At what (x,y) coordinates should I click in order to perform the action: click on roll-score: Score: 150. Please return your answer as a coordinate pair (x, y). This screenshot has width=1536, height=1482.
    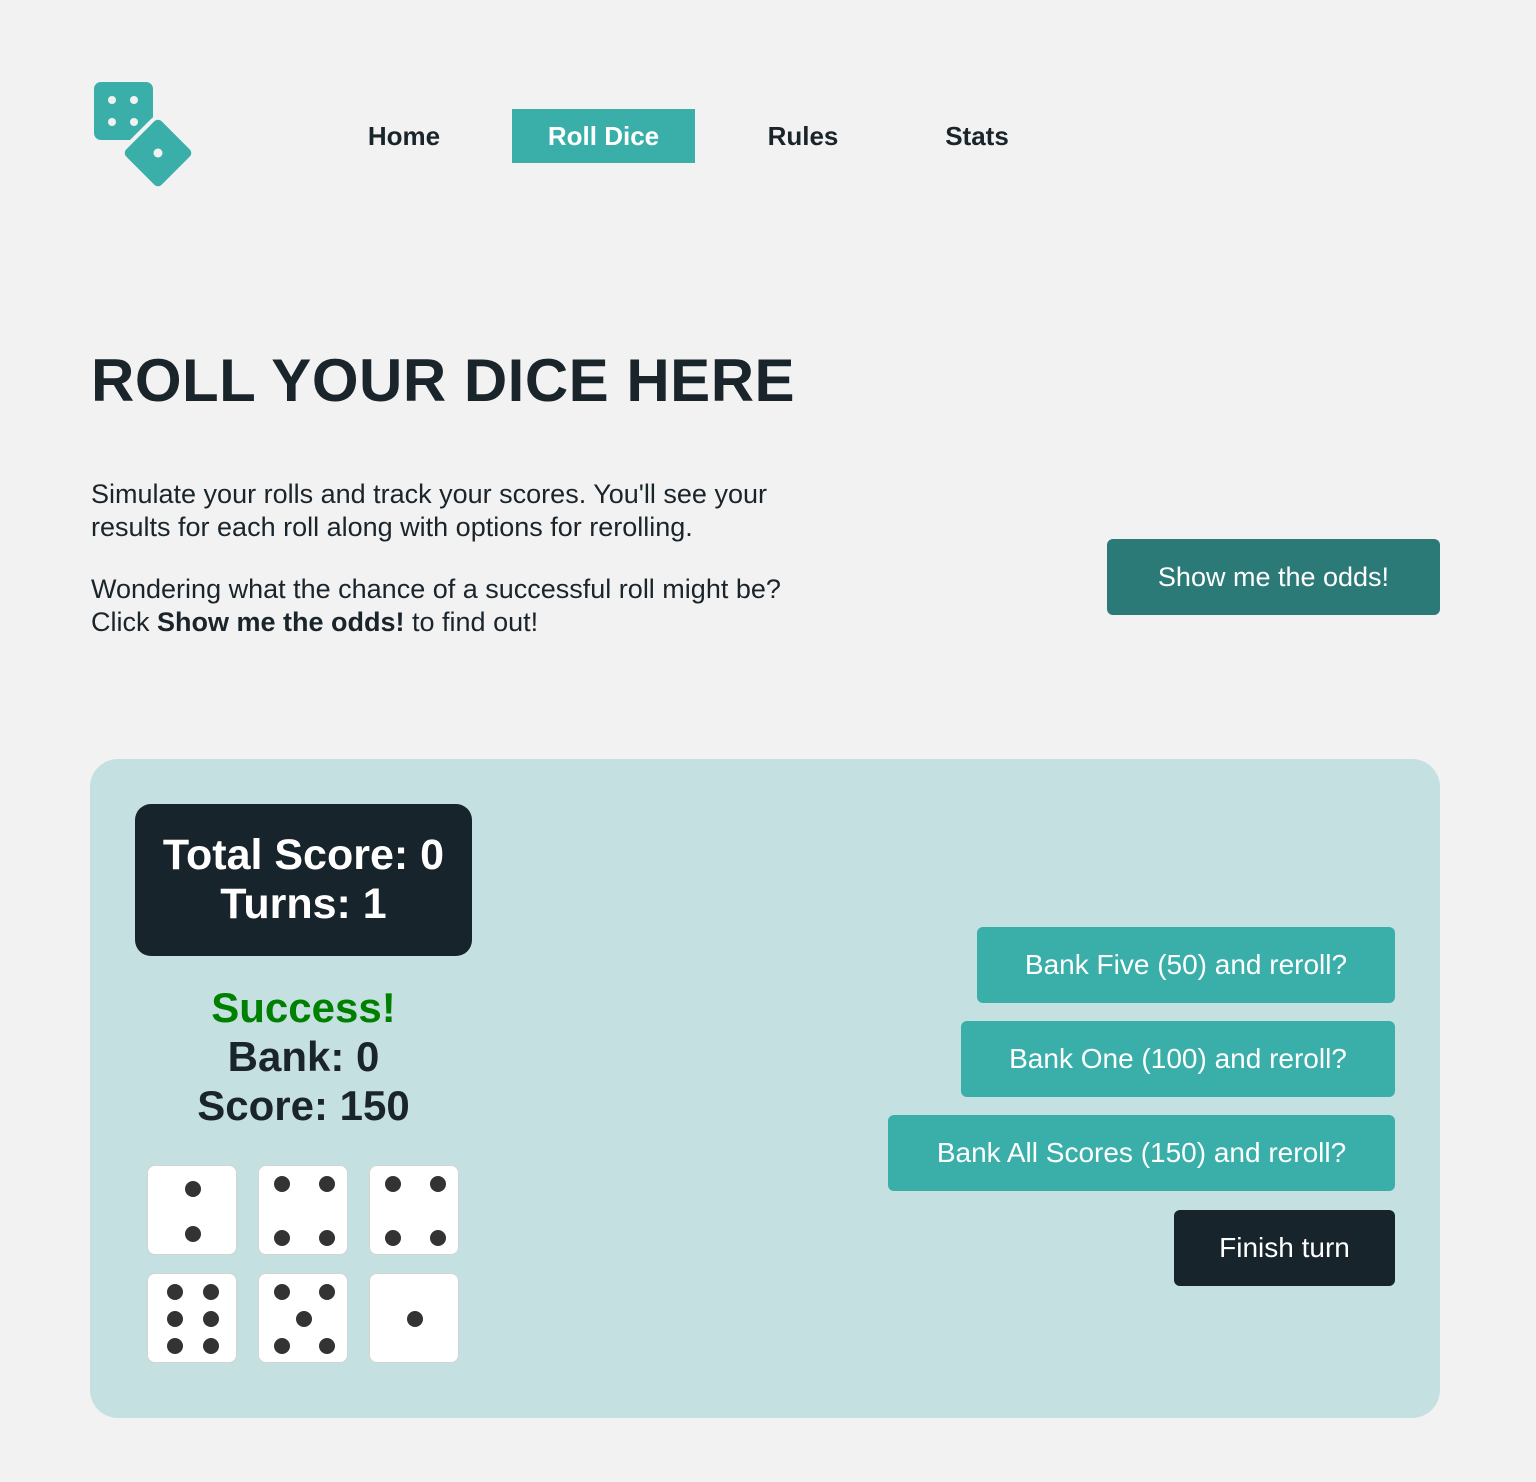
    Looking at the image, I should click on (303, 1105).